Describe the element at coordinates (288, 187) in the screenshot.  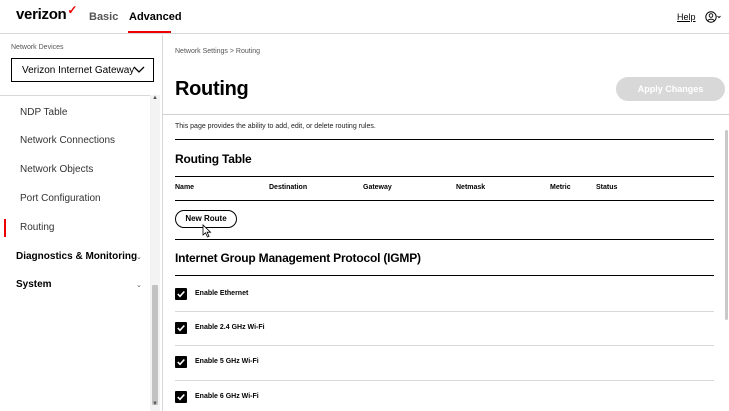
I see `column-header-destination: Destination` at that location.